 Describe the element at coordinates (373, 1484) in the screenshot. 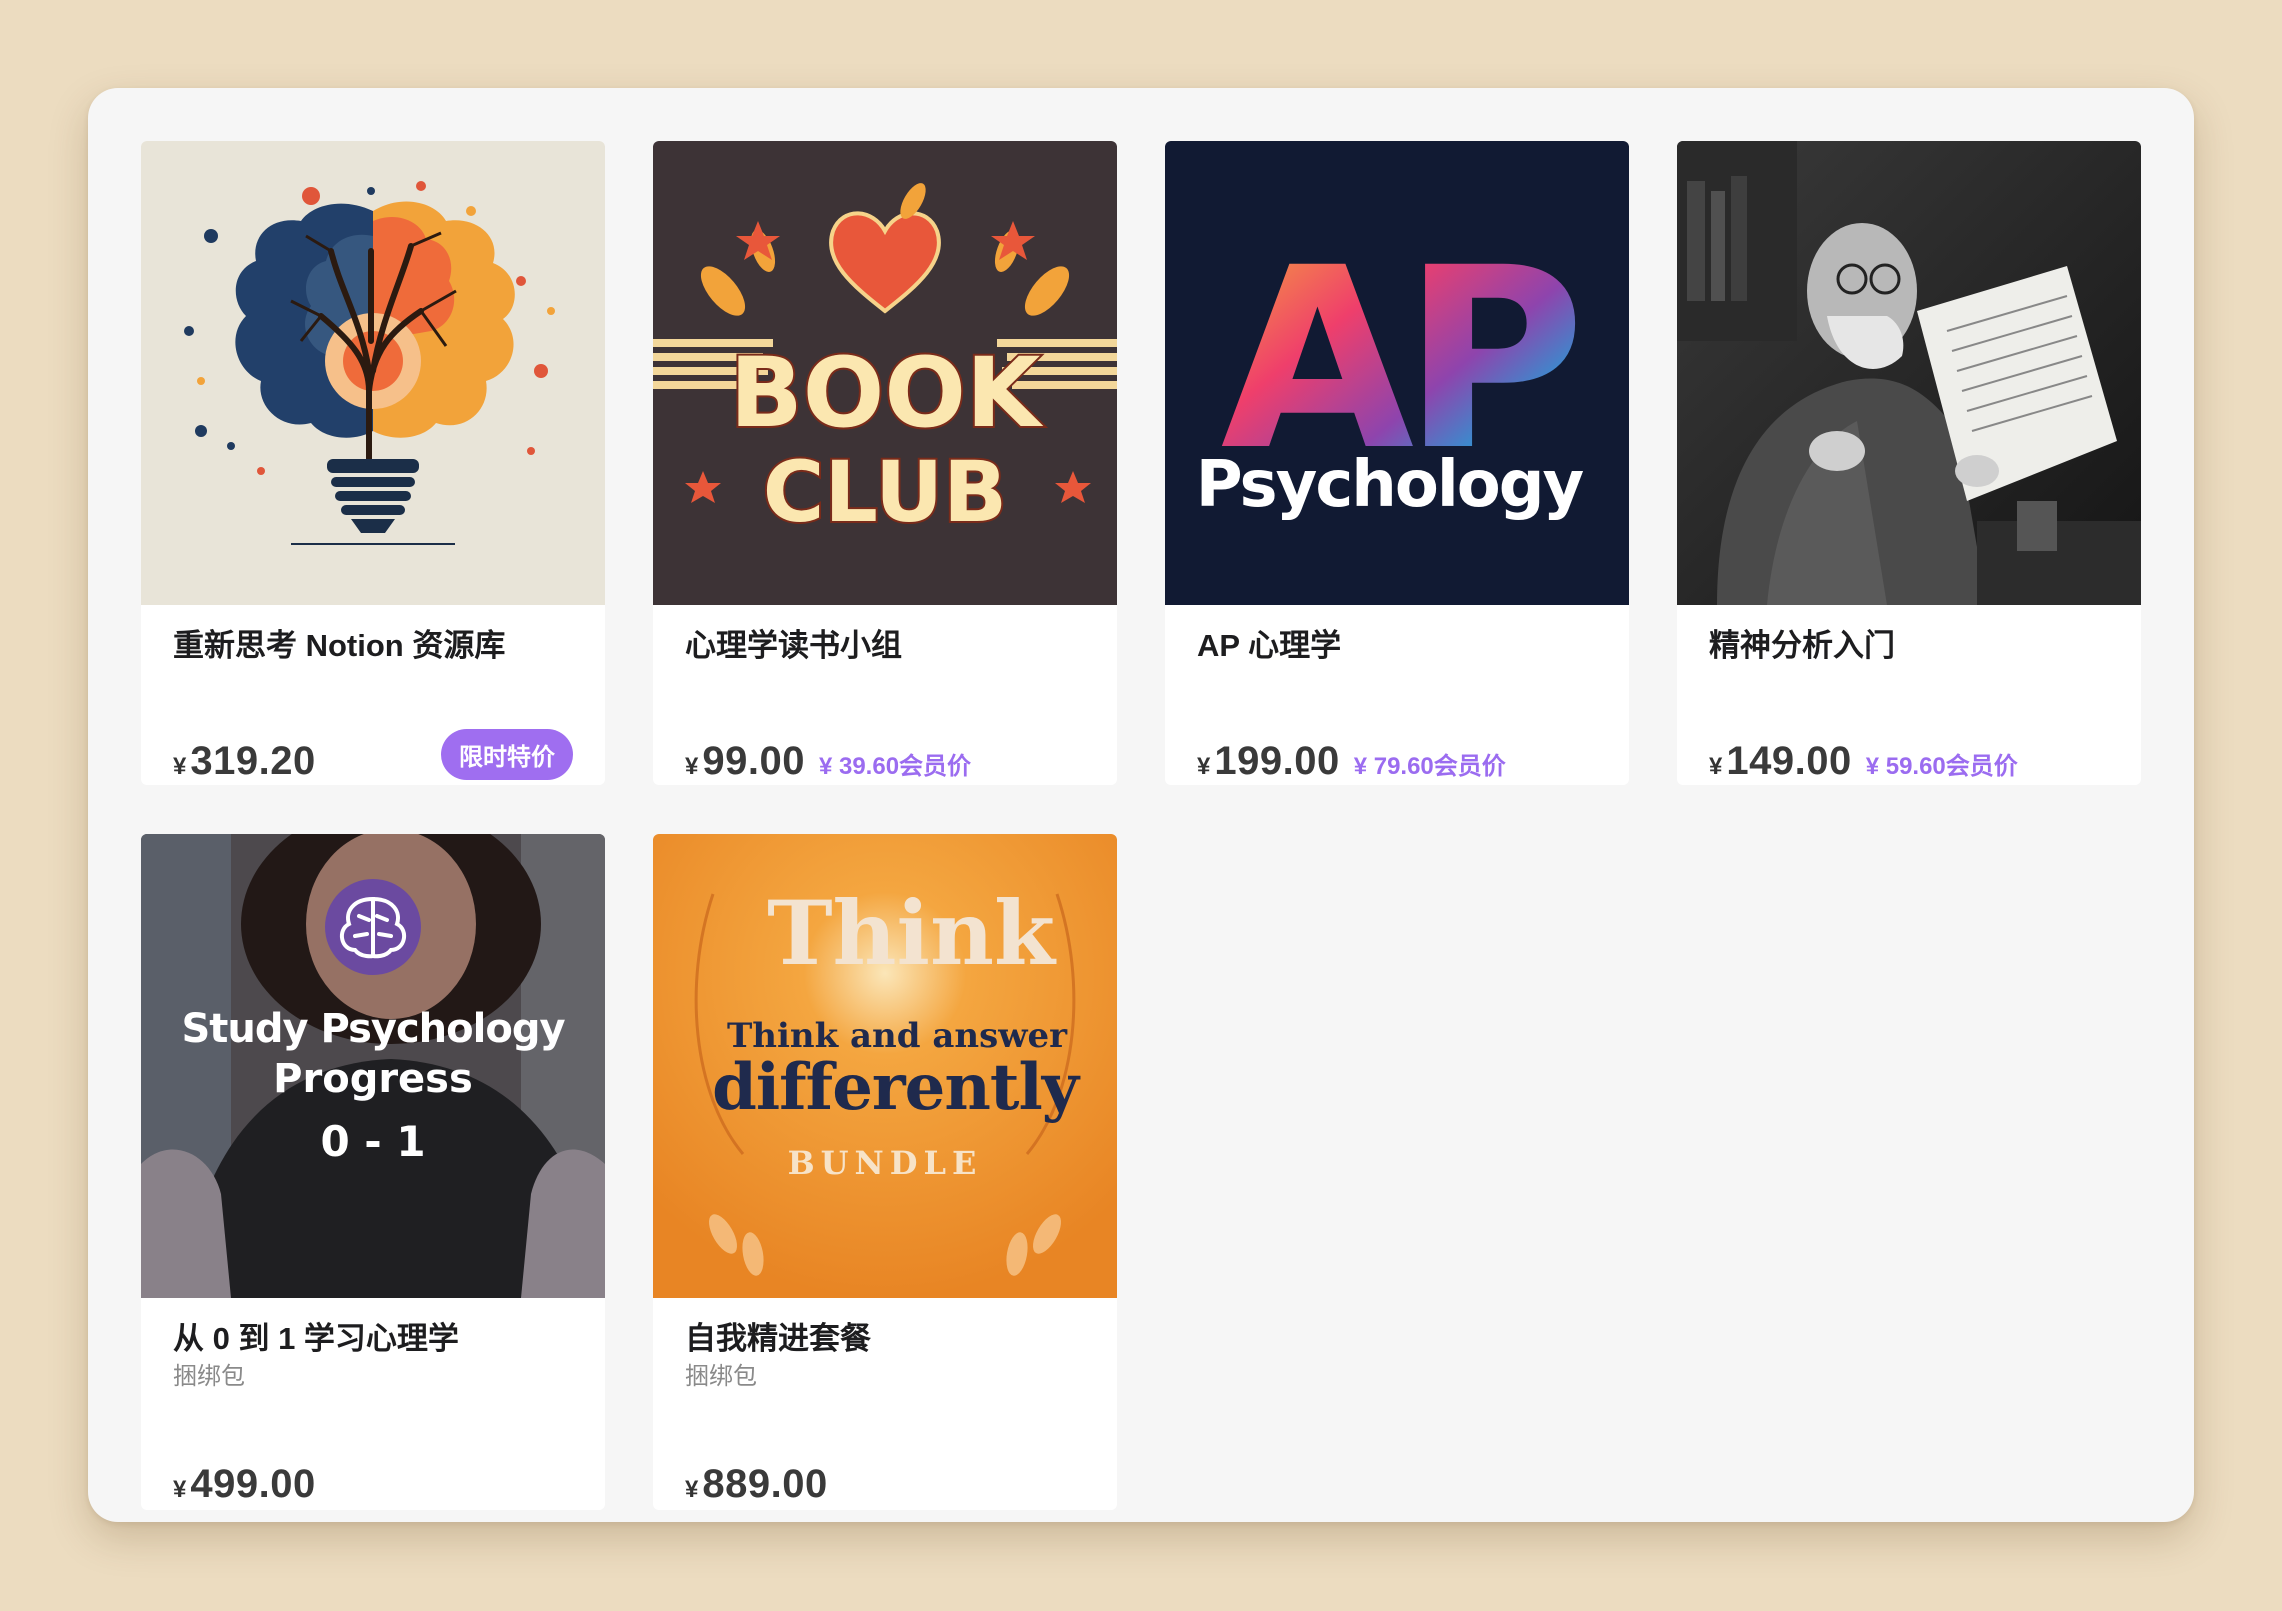

I see `price-row: ¥ 499.00` at that location.